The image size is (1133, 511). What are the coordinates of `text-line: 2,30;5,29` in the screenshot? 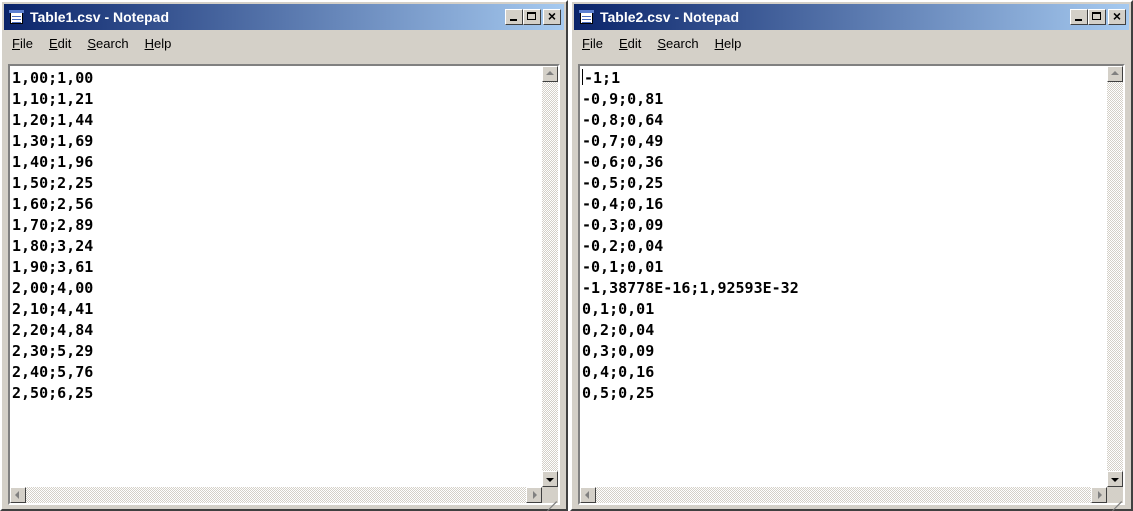 It's located at (53, 351).